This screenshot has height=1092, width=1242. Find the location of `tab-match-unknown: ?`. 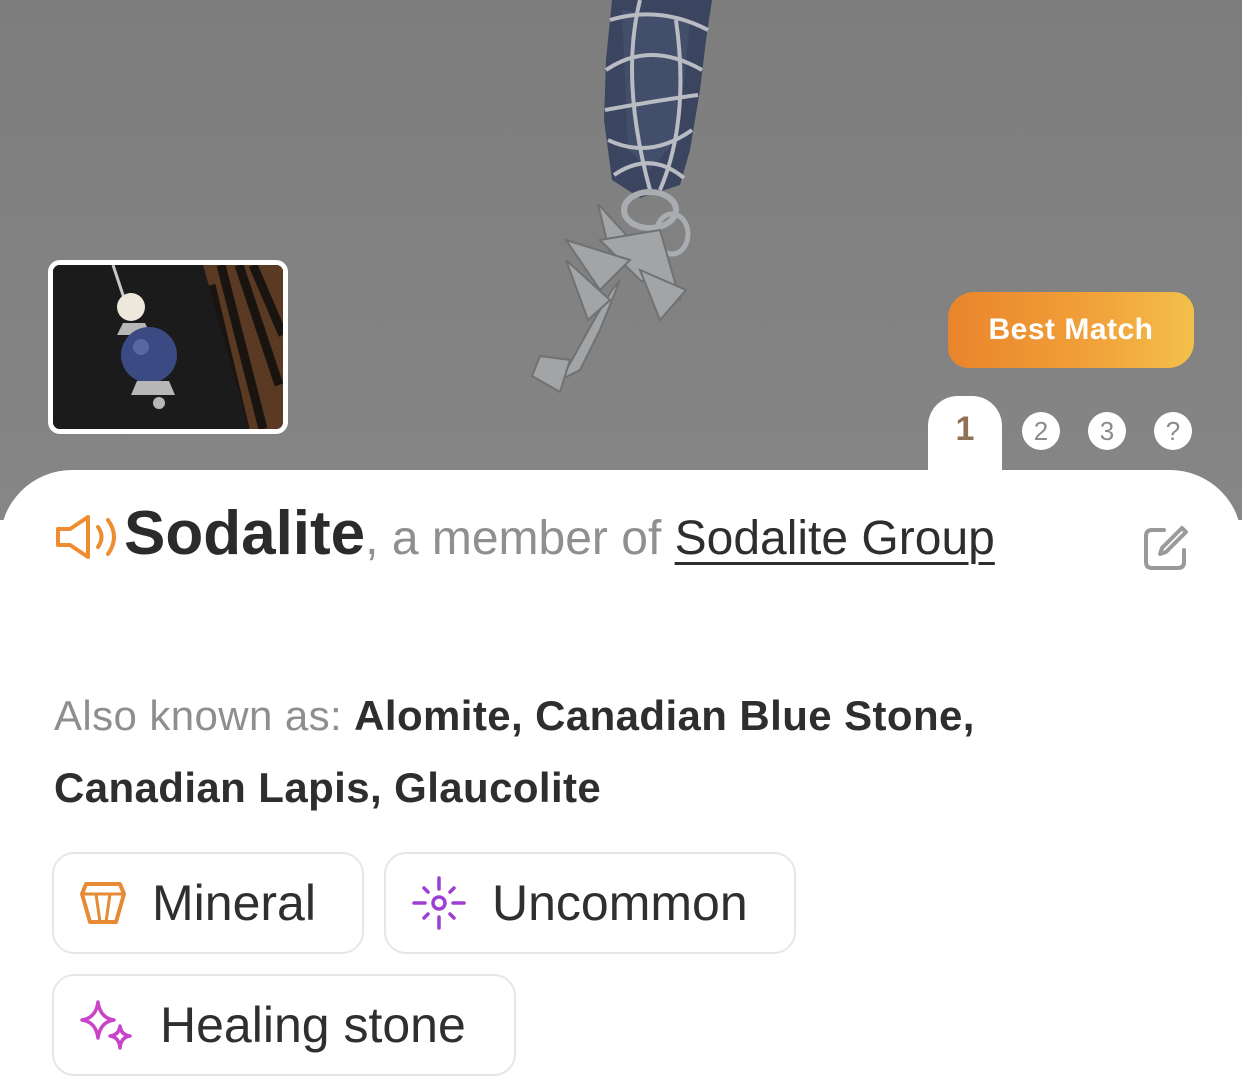

tab-match-unknown: ? is located at coordinates (1173, 431).